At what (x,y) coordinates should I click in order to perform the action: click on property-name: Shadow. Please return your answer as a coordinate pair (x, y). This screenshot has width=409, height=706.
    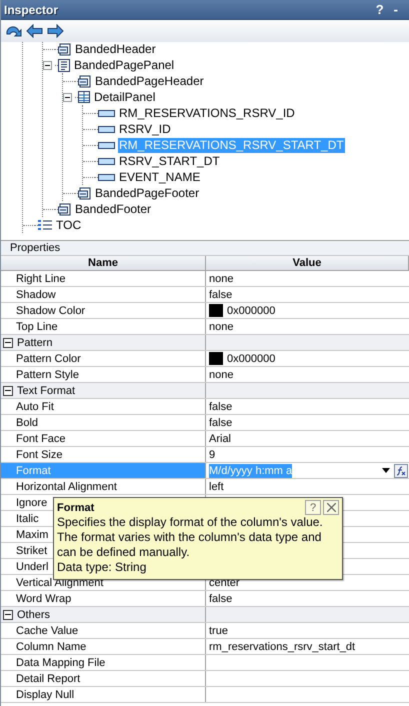
    Looking at the image, I should click on (36, 294).